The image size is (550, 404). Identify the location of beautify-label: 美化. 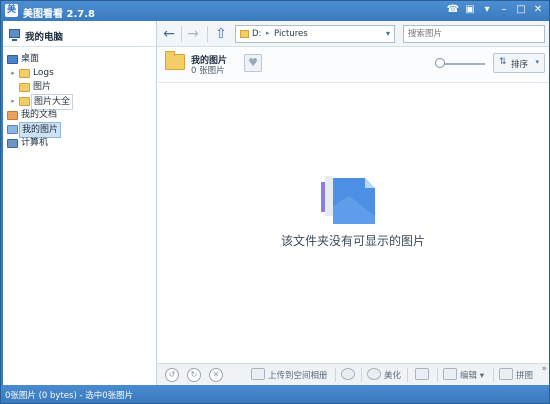
(393, 376).